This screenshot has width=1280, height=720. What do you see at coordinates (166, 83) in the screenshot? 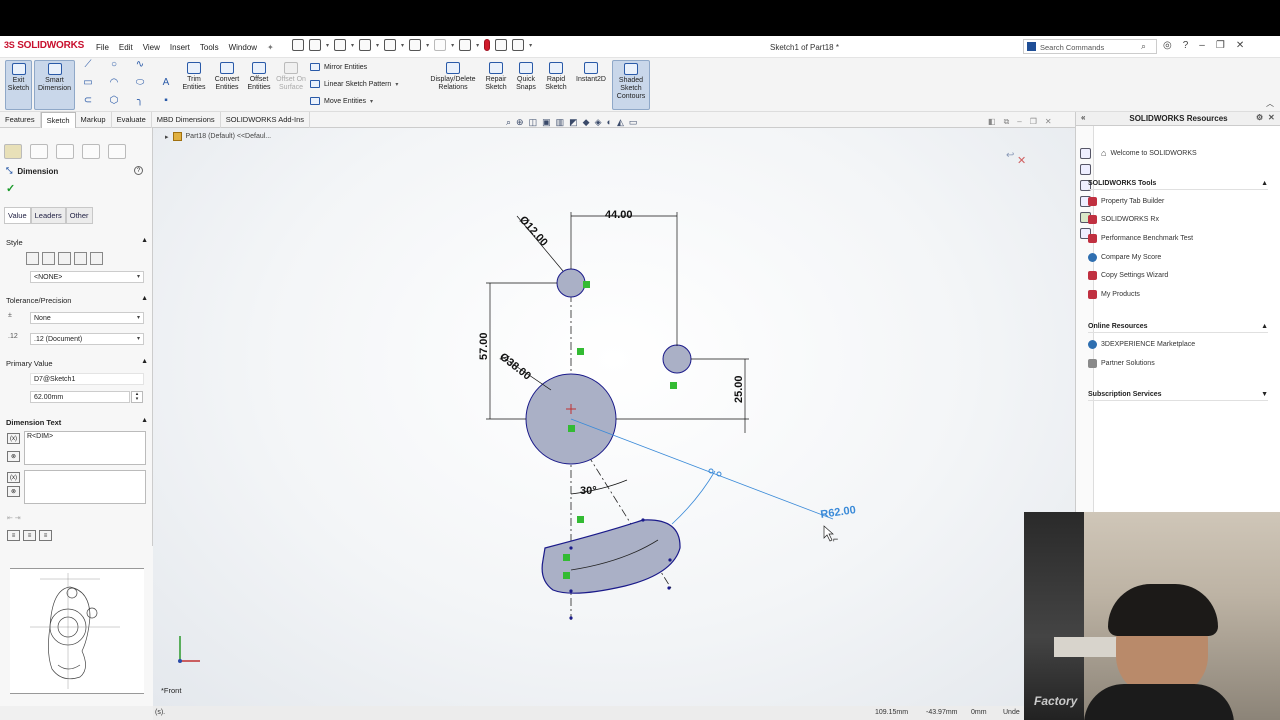
I see `text-icon: A` at bounding box center [166, 83].